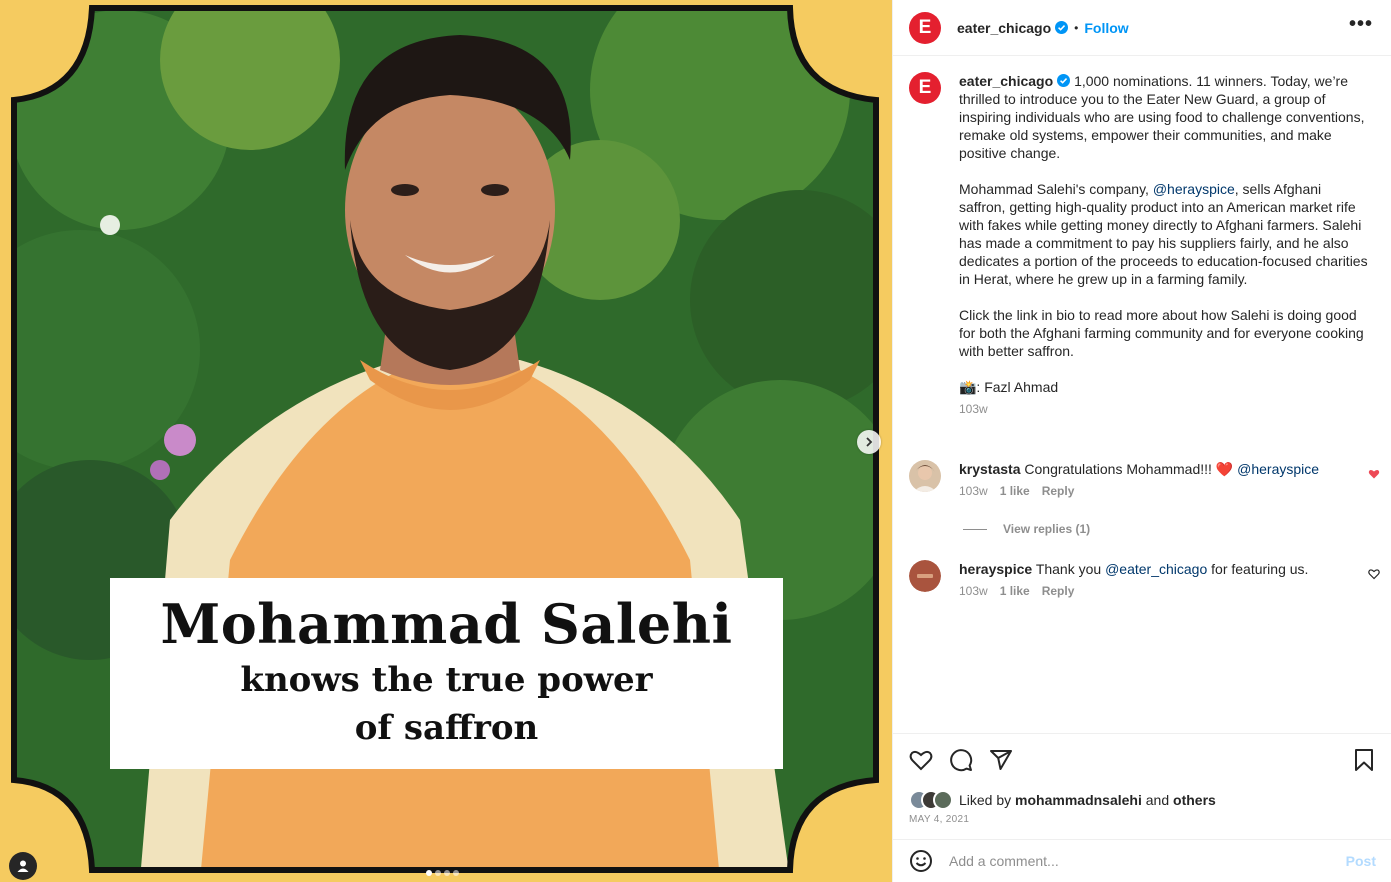  What do you see at coordinates (925, 27) in the screenshot?
I see `author-avatar: E` at bounding box center [925, 27].